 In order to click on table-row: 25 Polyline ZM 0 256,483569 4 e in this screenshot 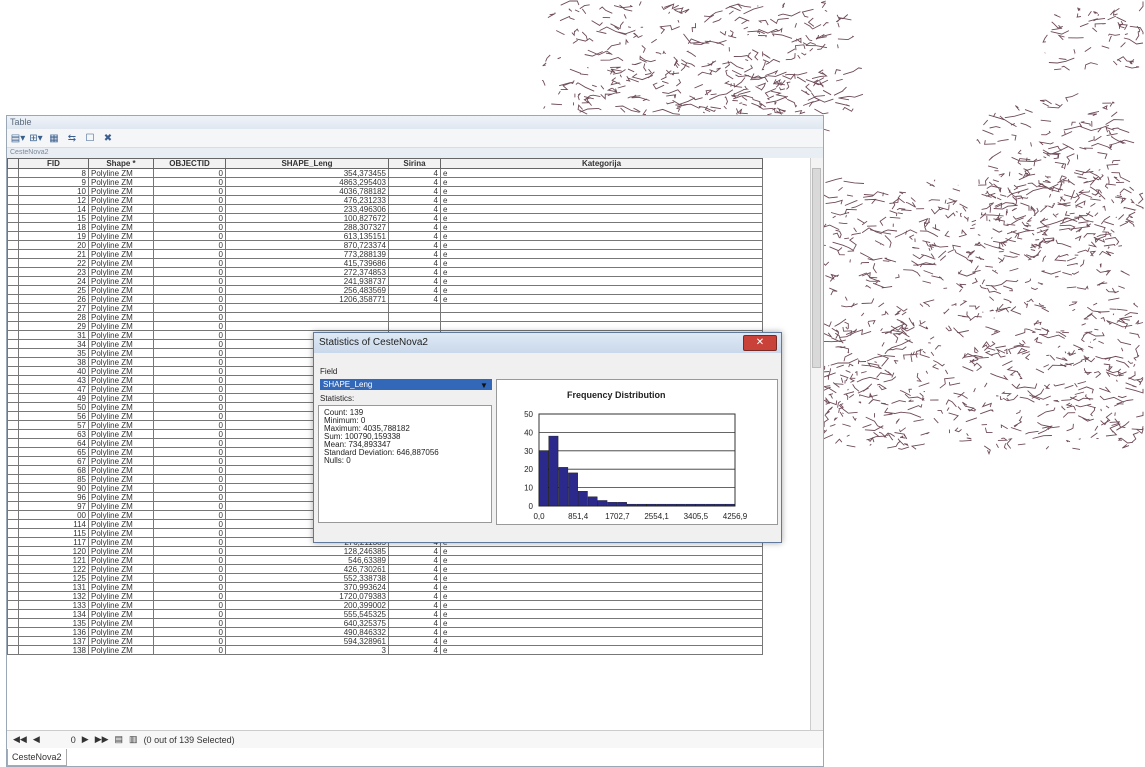, I will do `click(385, 290)`.